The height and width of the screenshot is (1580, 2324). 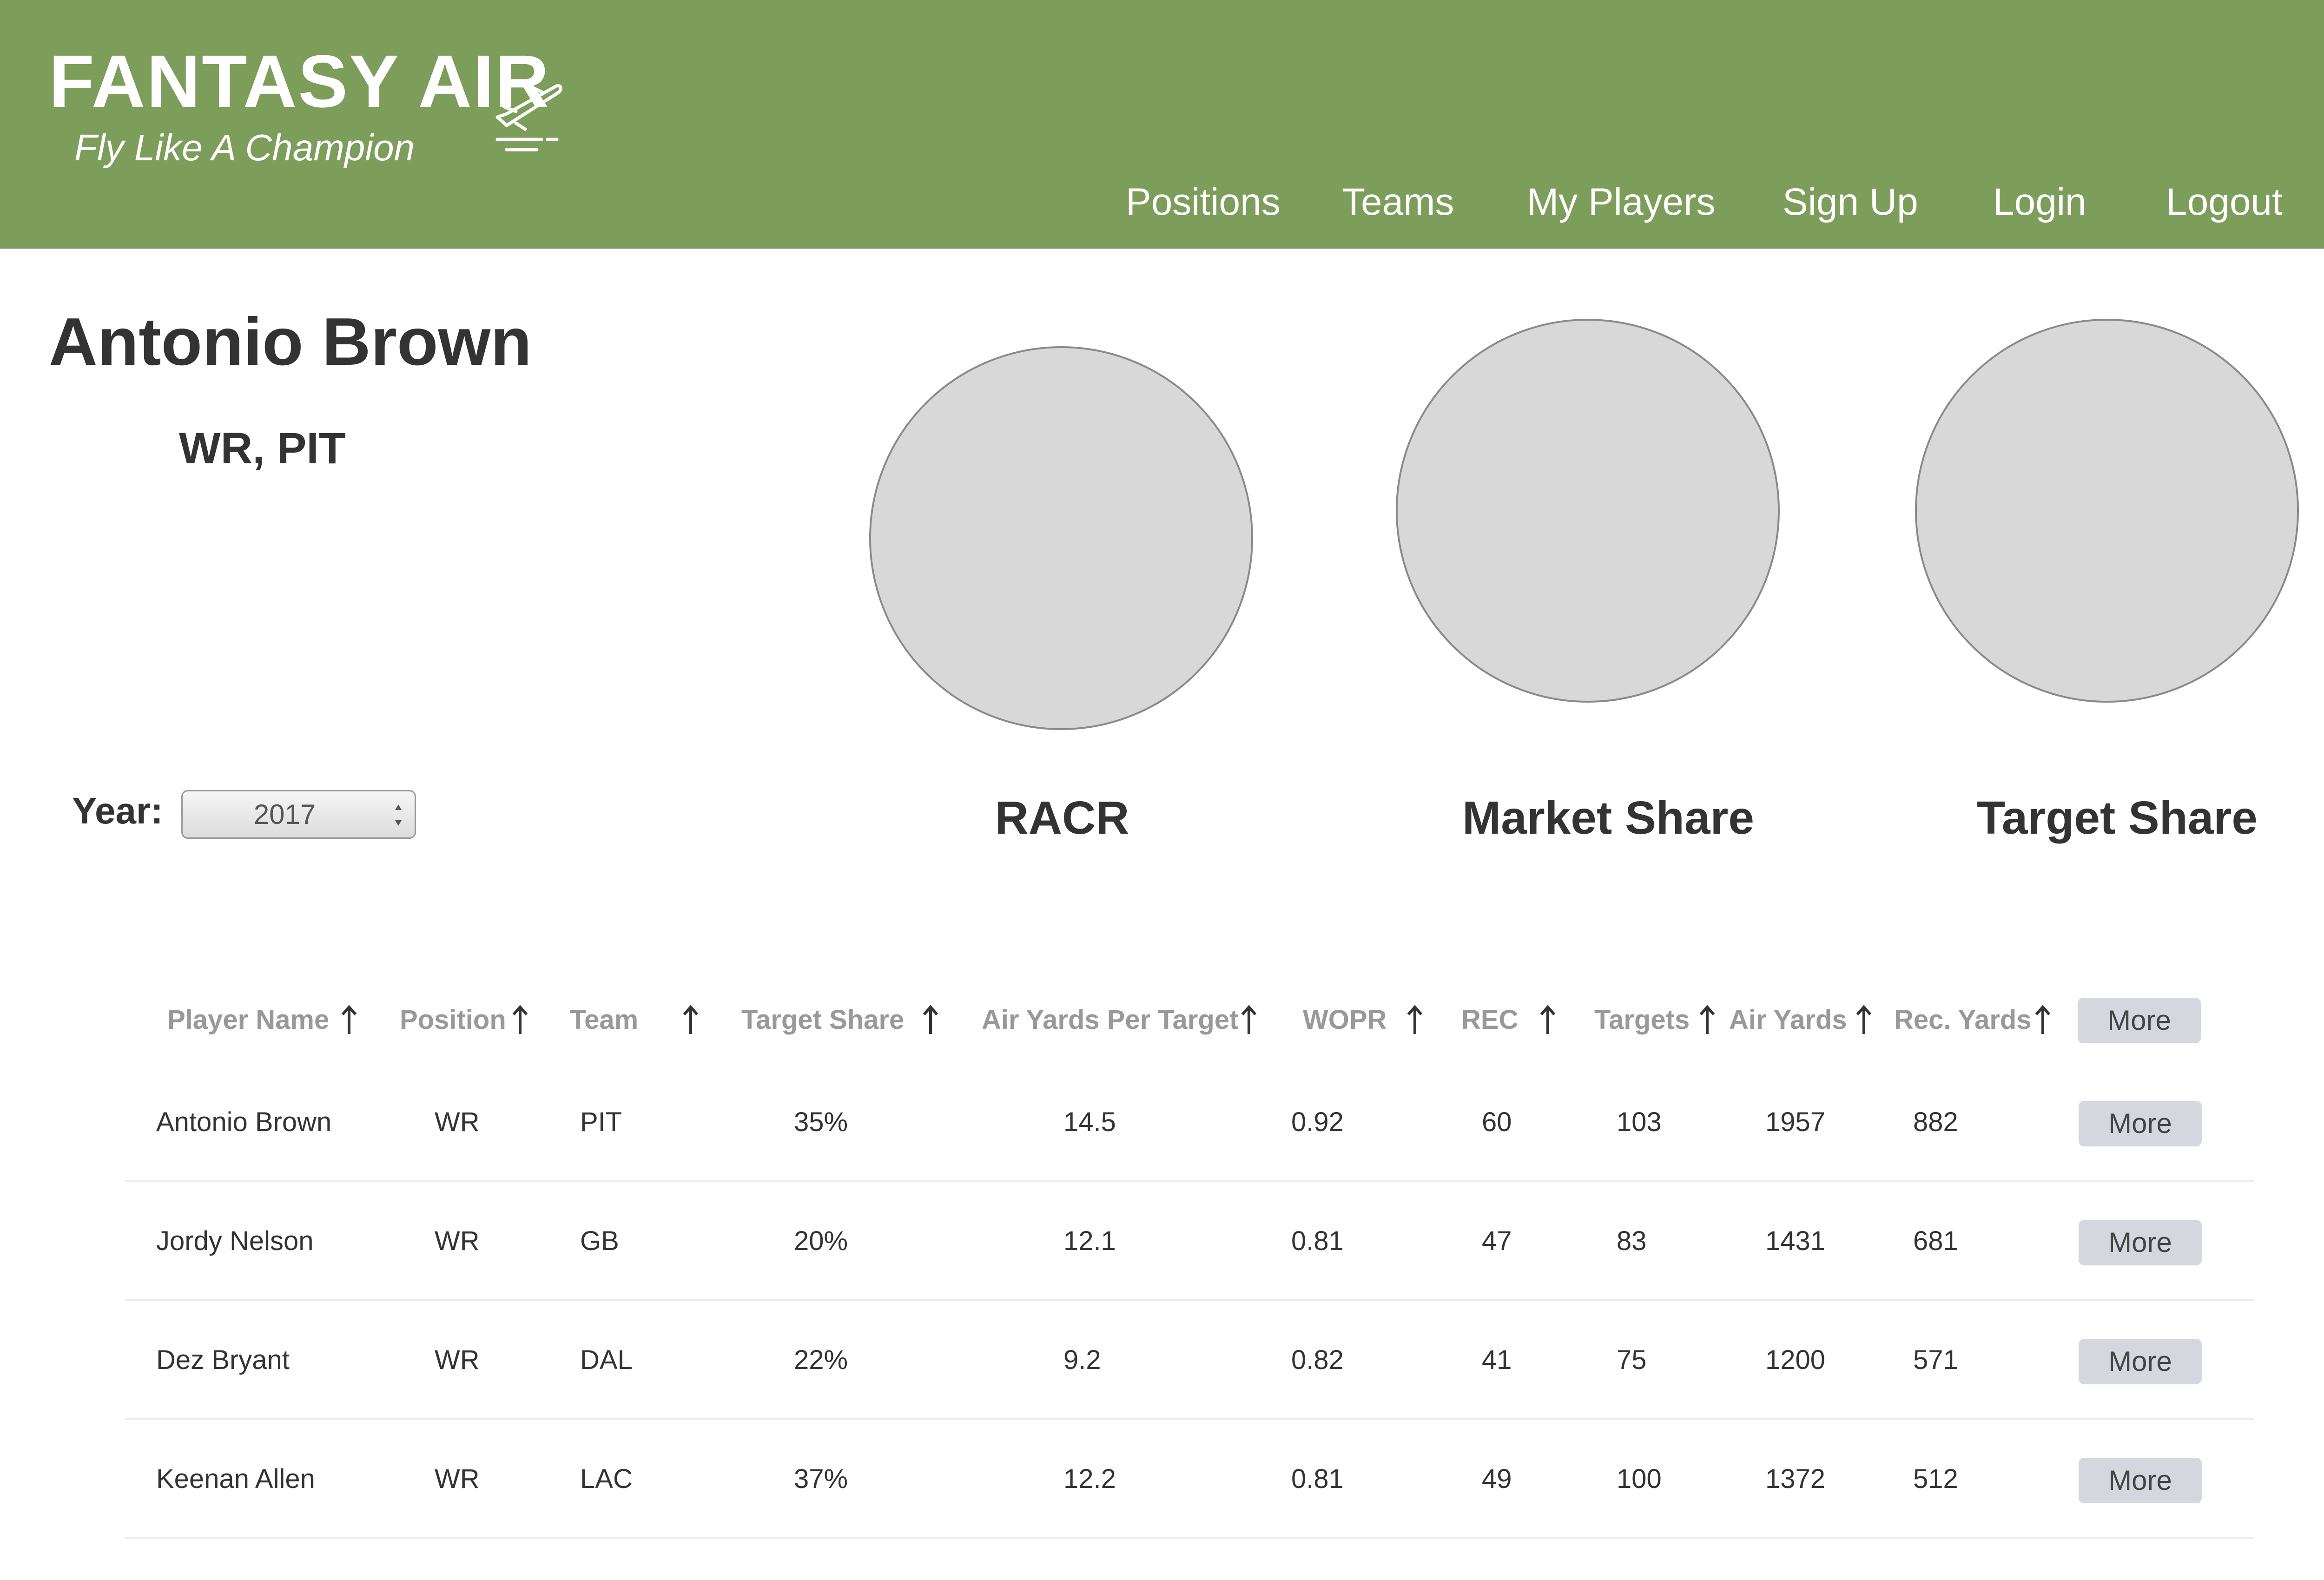 I want to click on nav-logout: Logout, so click(x=2224, y=202).